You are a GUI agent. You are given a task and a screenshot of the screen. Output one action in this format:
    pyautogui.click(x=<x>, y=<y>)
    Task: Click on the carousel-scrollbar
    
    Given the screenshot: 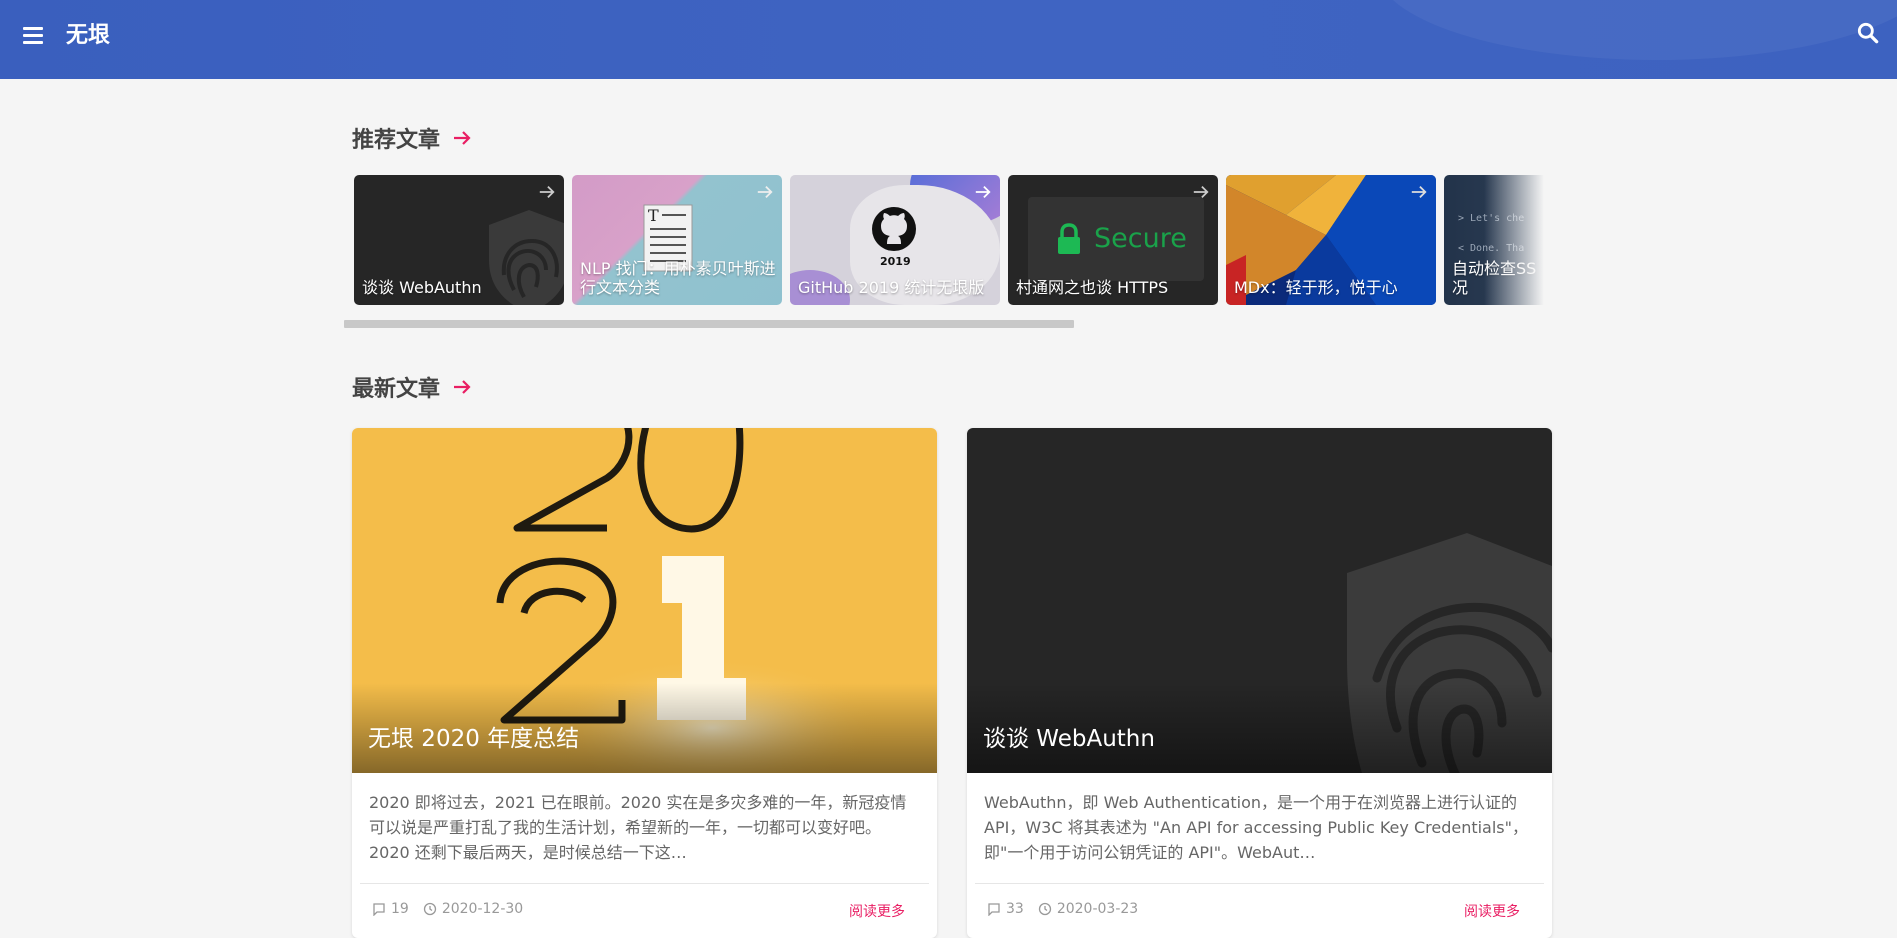 What is the action you would take?
    pyautogui.click(x=709, y=324)
    